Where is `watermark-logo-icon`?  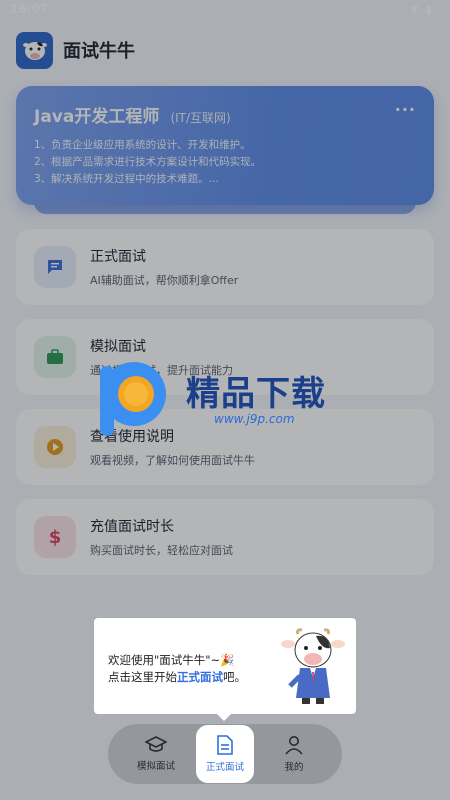 watermark-logo-icon is located at coordinates (133, 399).